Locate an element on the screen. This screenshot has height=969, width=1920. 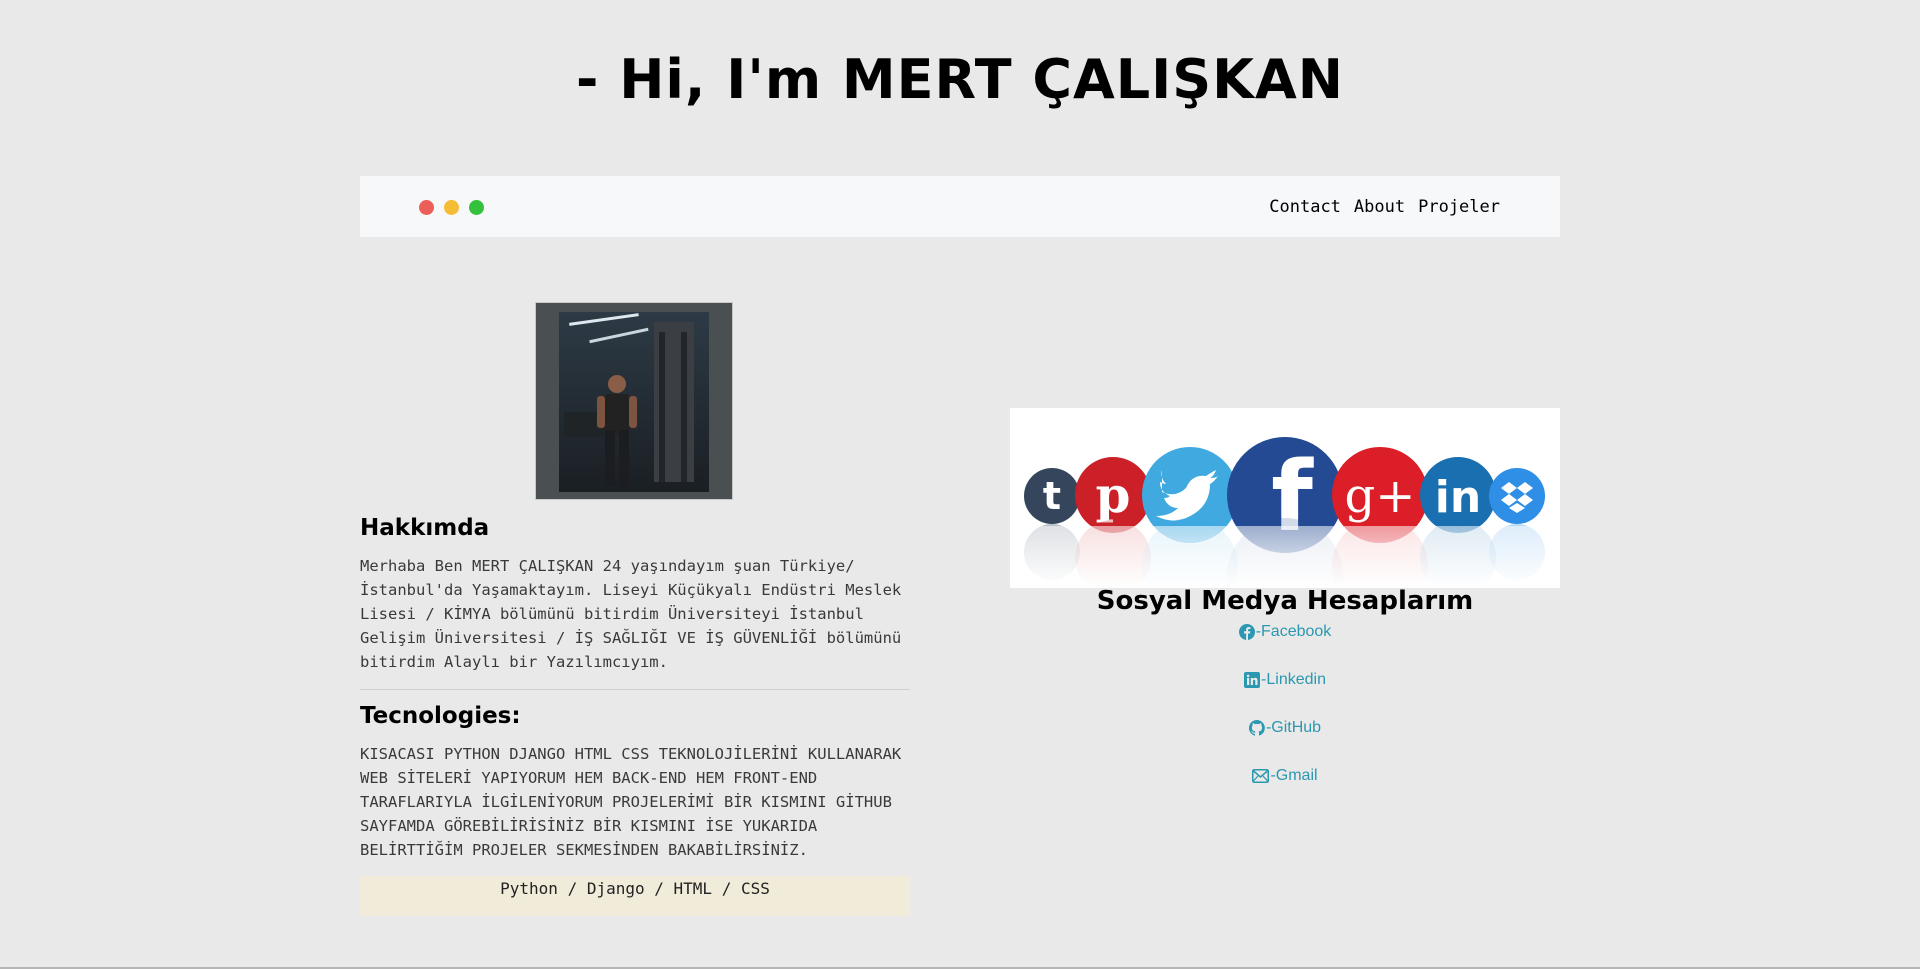
svg-text: g+ is located at coordinates (1380, 496).